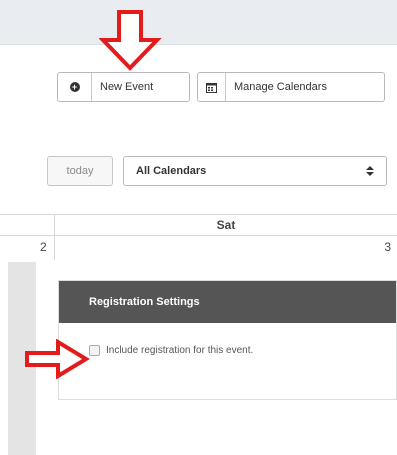  Describe the element at coordinates (171, 171) in the screenshot. I see `calendar-select-value: All Calendars` at that location.